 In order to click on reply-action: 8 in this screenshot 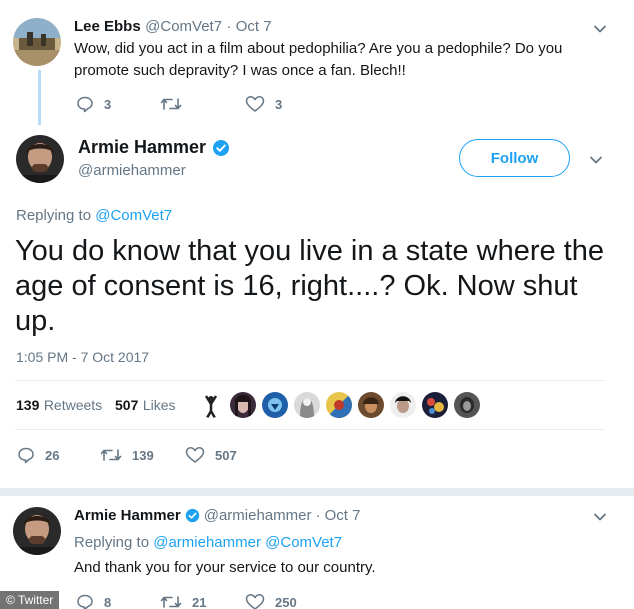, I will do `click(93, 601)`.